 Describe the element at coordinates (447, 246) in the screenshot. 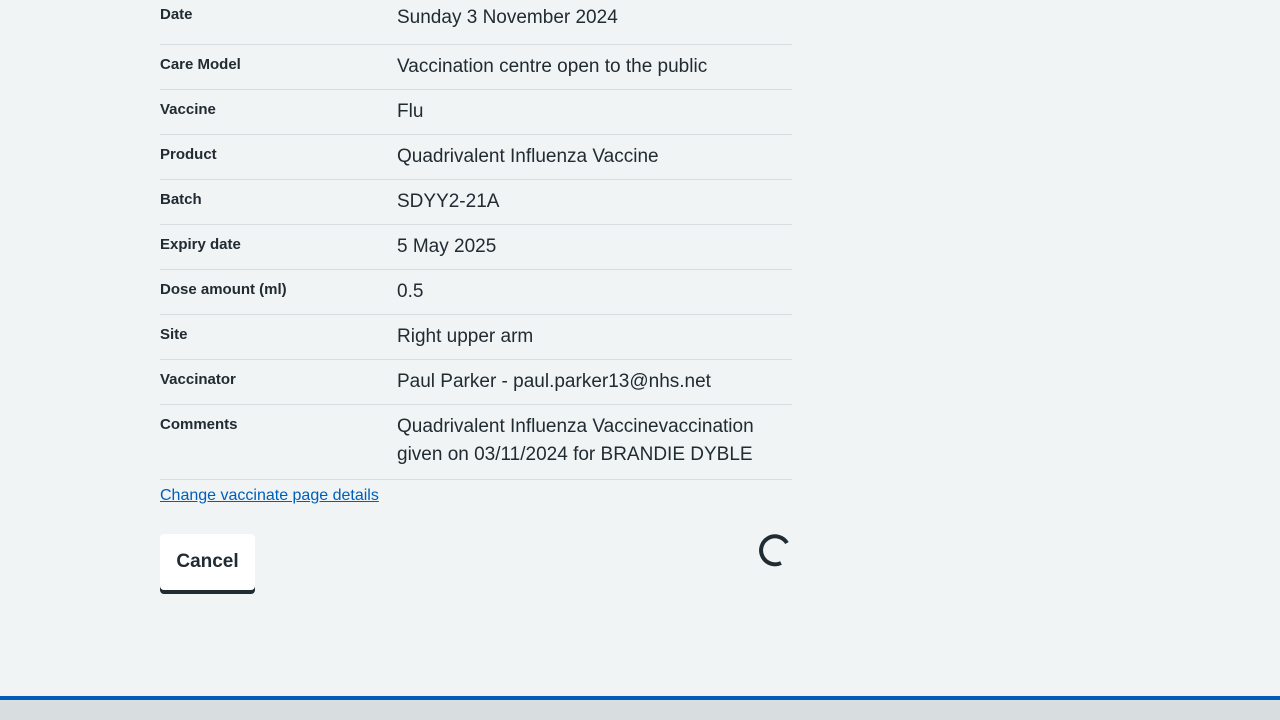

I see `summary-value: 5 May 2025` at that location.